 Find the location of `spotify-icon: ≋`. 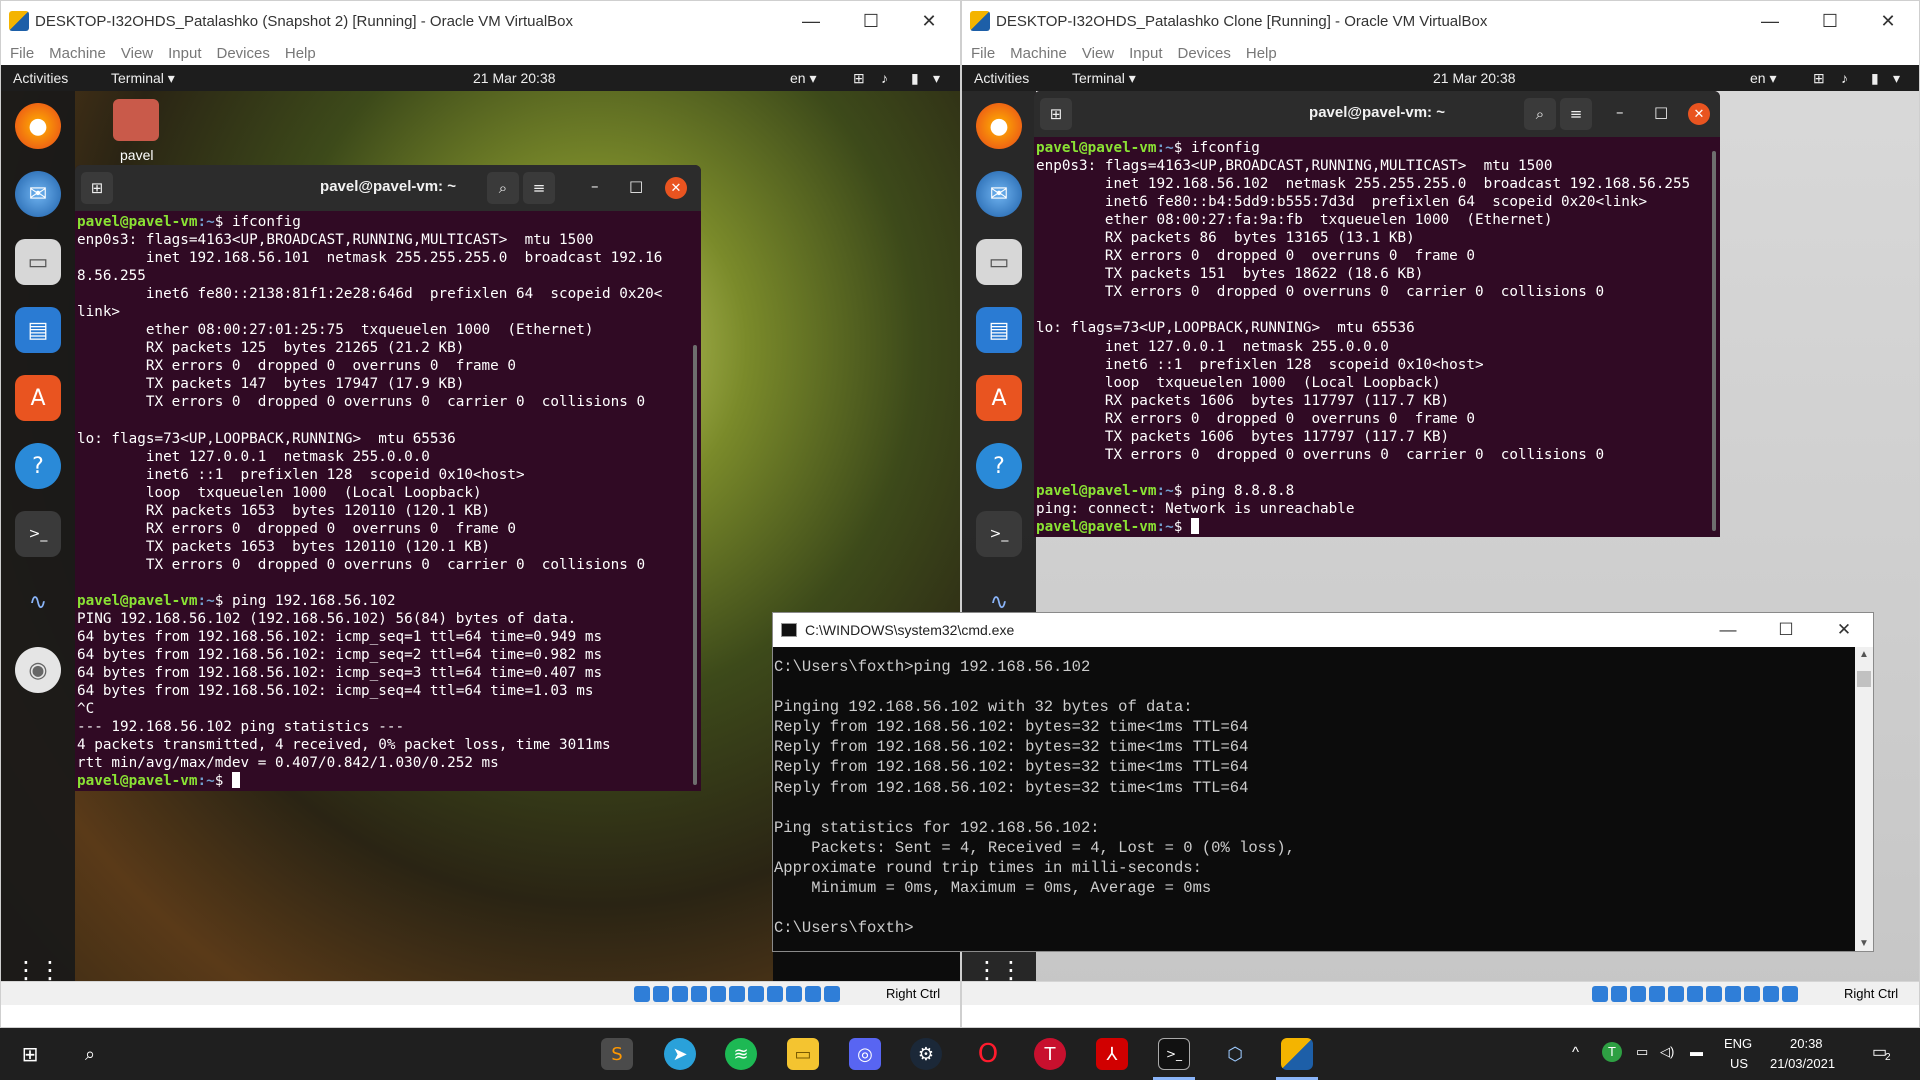

spotify-icon: ≋ is located at coordinates (741, 1054).